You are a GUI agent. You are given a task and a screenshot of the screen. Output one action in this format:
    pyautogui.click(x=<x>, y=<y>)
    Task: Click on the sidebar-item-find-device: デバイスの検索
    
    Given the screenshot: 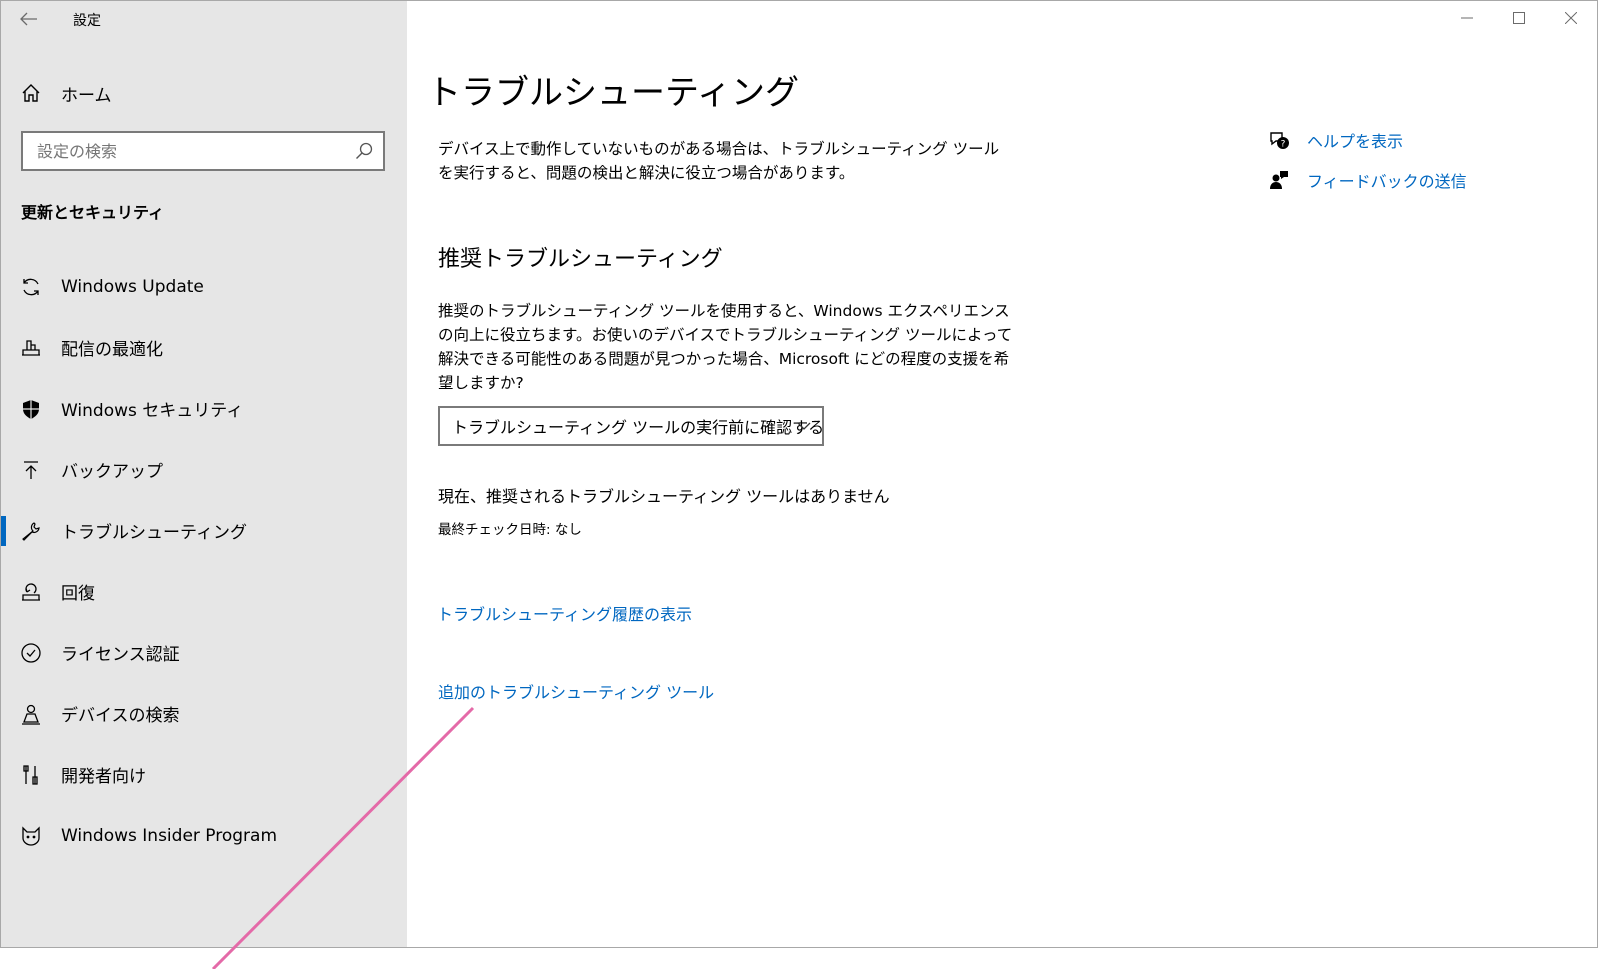 What is the action you would take?
    pyautogui.click(x=204, y=713)
    